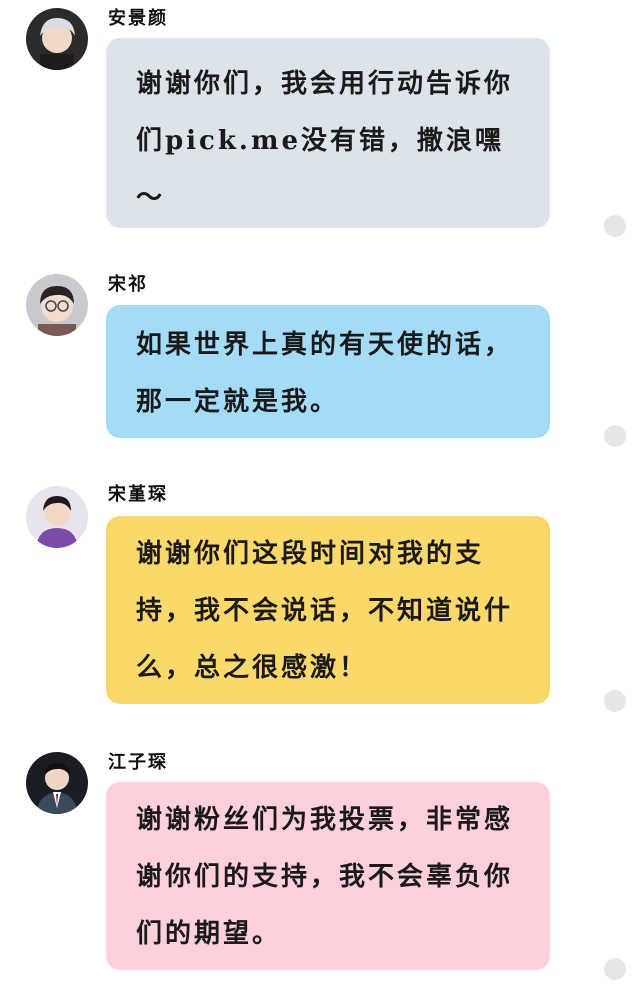  I want to click on avatar-suit-icon, so click(57, 783).